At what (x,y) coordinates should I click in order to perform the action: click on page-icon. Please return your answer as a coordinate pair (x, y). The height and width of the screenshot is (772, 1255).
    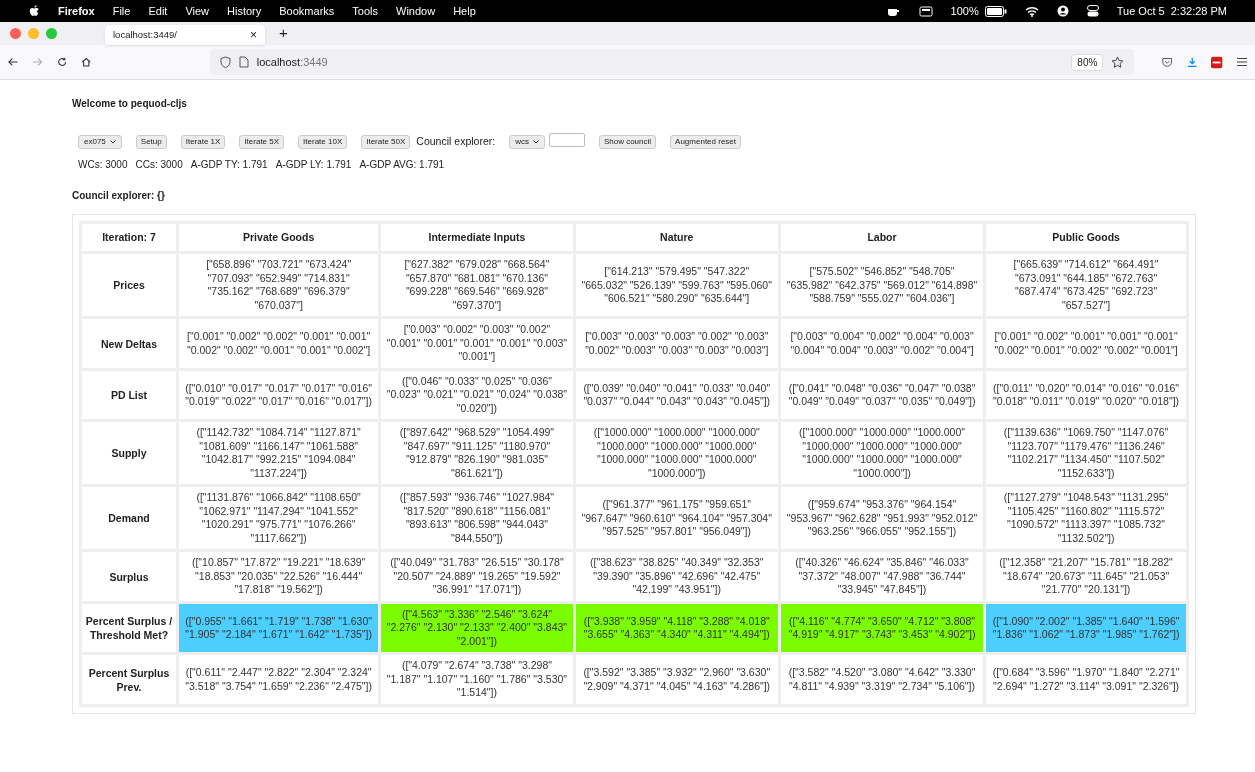
    Looking at the image, I should click on (243, 62).